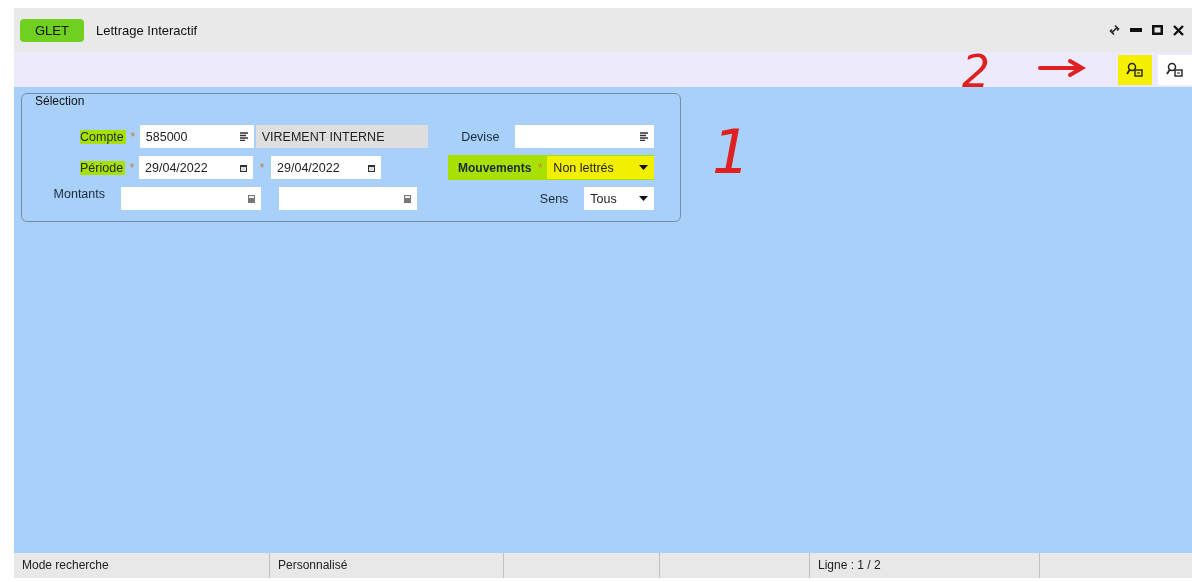 This screenshot has width=1192, height=582. Describe the element at coordinates (495, 167) in the screenshot. I see `field-label: Mouvements` at that location.